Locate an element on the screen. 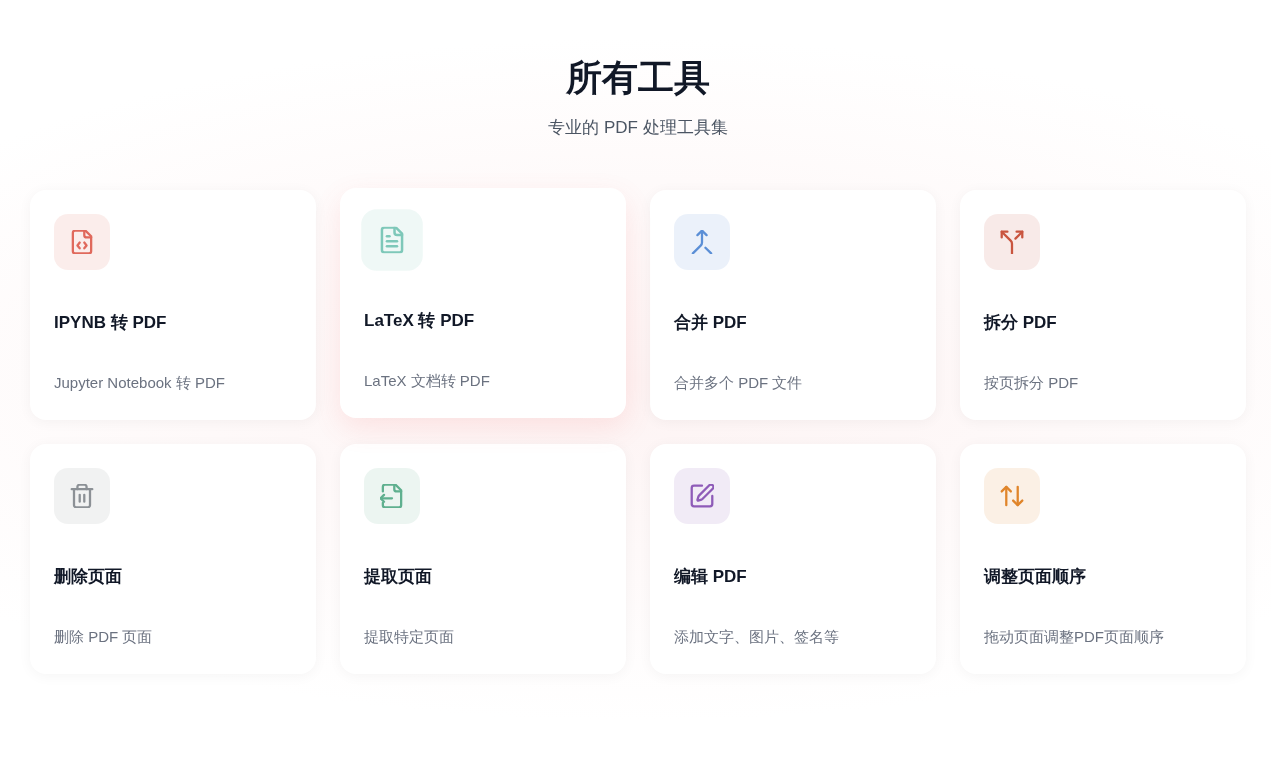 The width and height of the screenshot is (1271, 759). tool-title: 删除页面 is located at coordinates (88, 577).